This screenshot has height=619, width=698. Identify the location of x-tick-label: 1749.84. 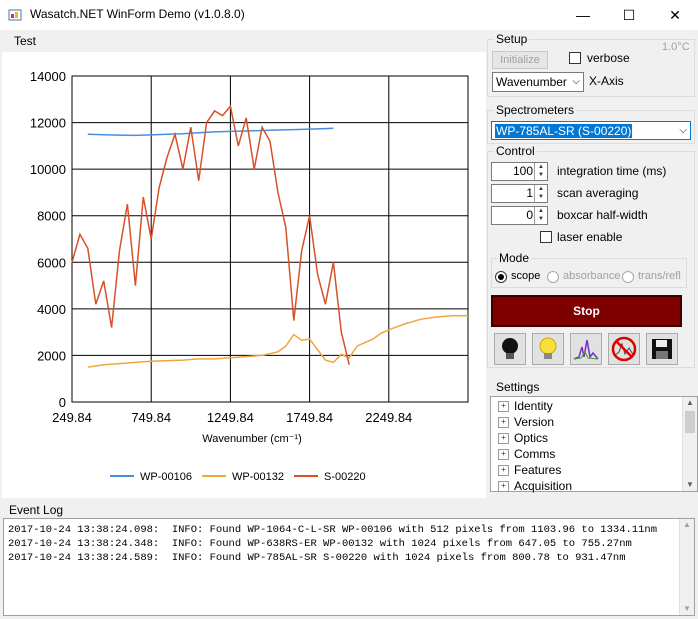
(309, 417).